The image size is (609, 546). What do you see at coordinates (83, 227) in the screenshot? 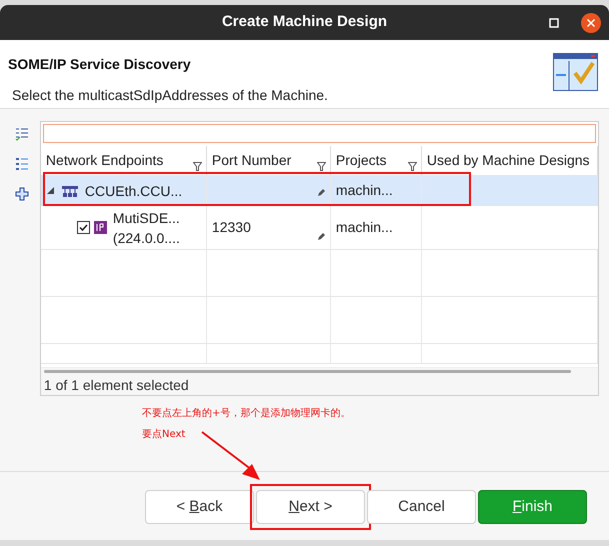
I see `checkbox` at bounding box center [83, 227].